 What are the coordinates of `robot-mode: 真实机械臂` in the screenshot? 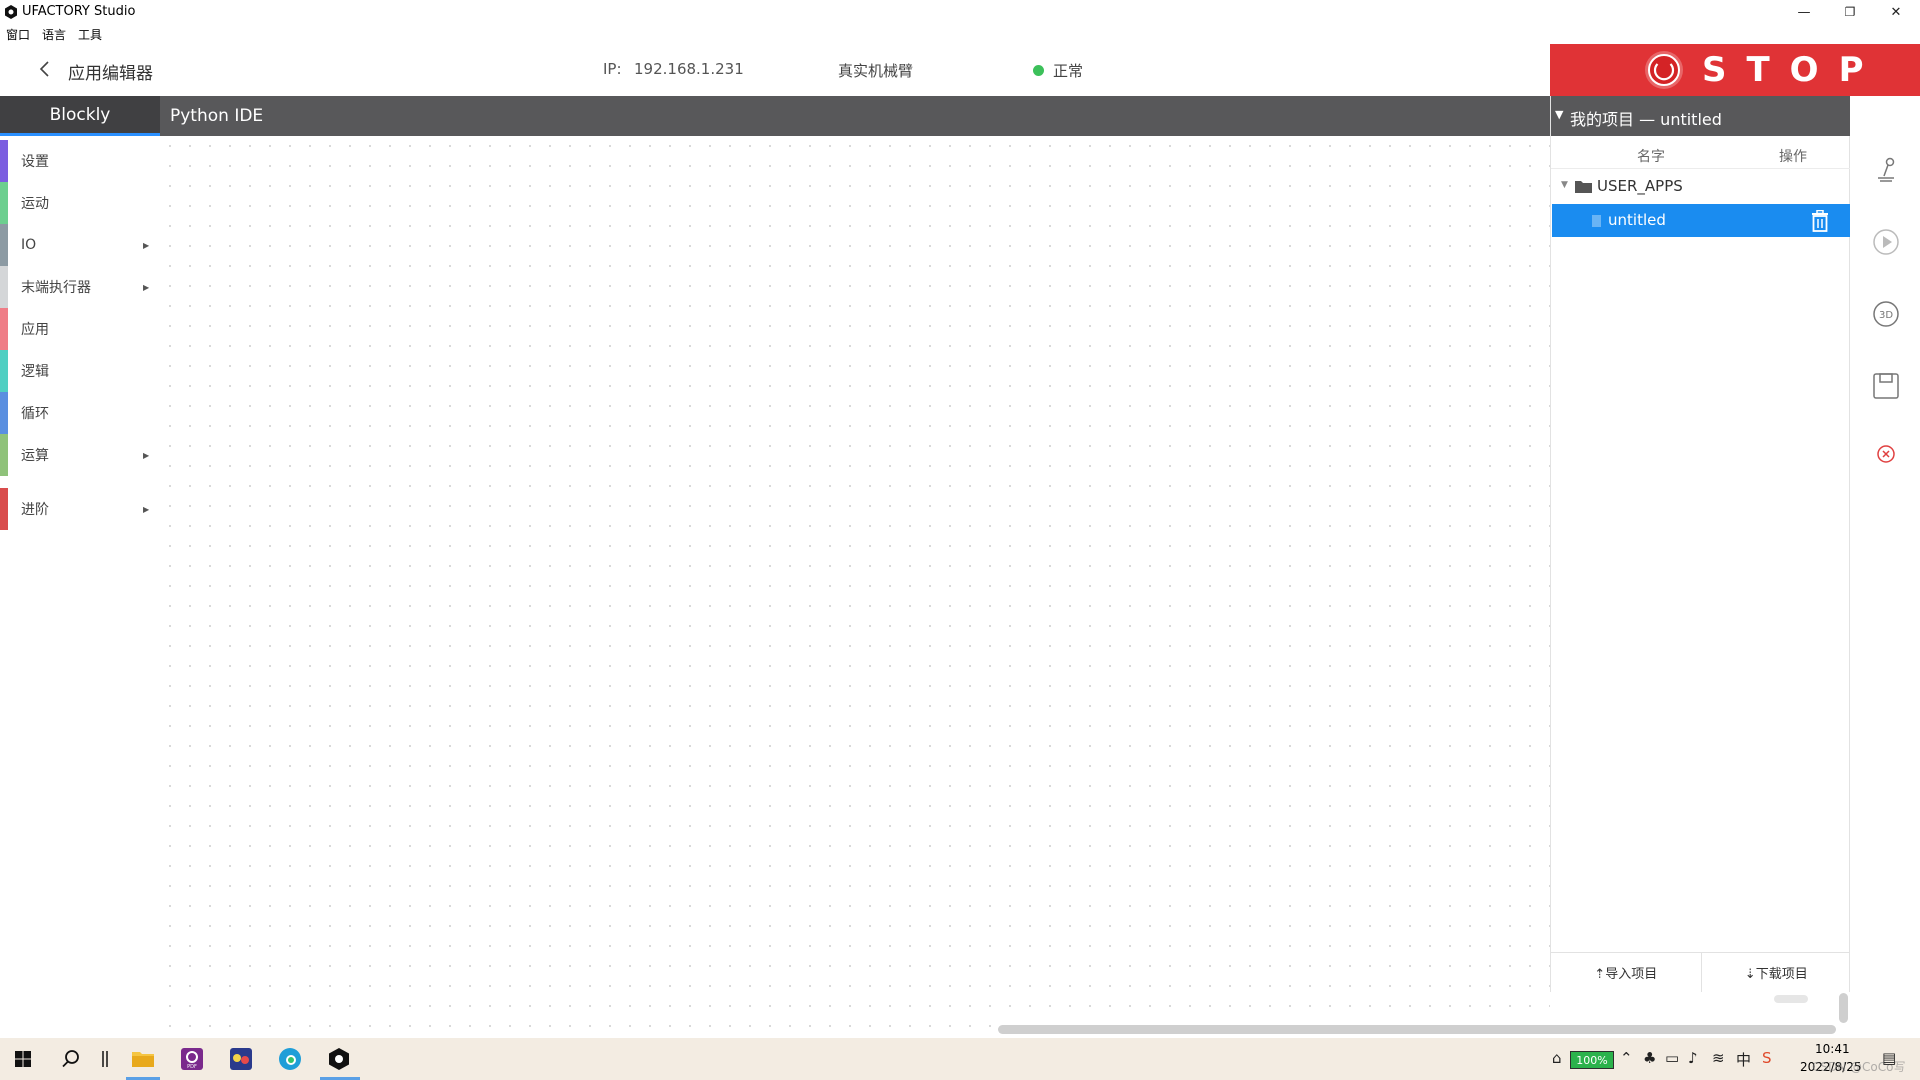 It's located at (875, 70).